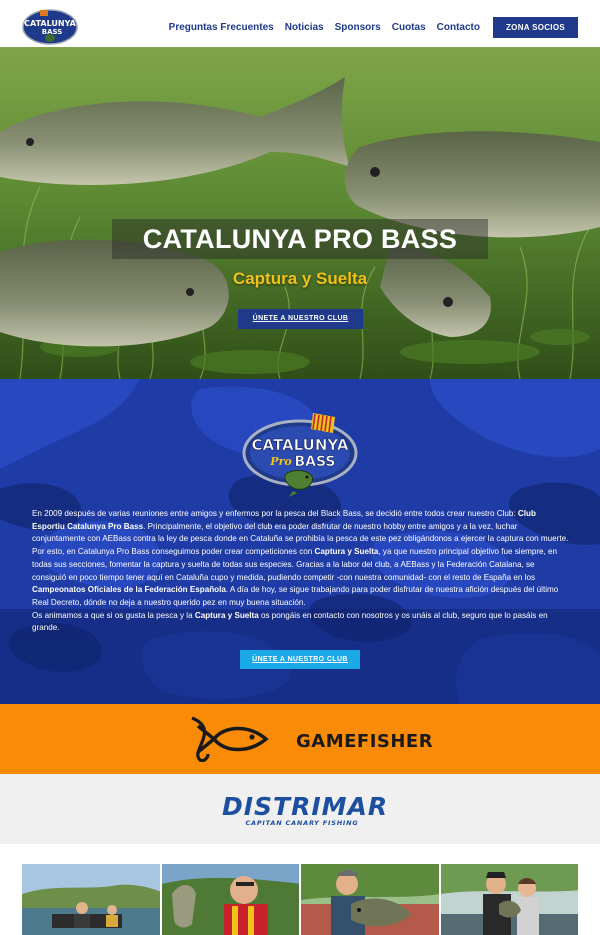 This screenshot has height=935, width=600. What do you see at coordinates (300, 239) in the screenshot?
I see `hero-title: CATALUNYA PRO BASS` at bounding box center [300, 239].